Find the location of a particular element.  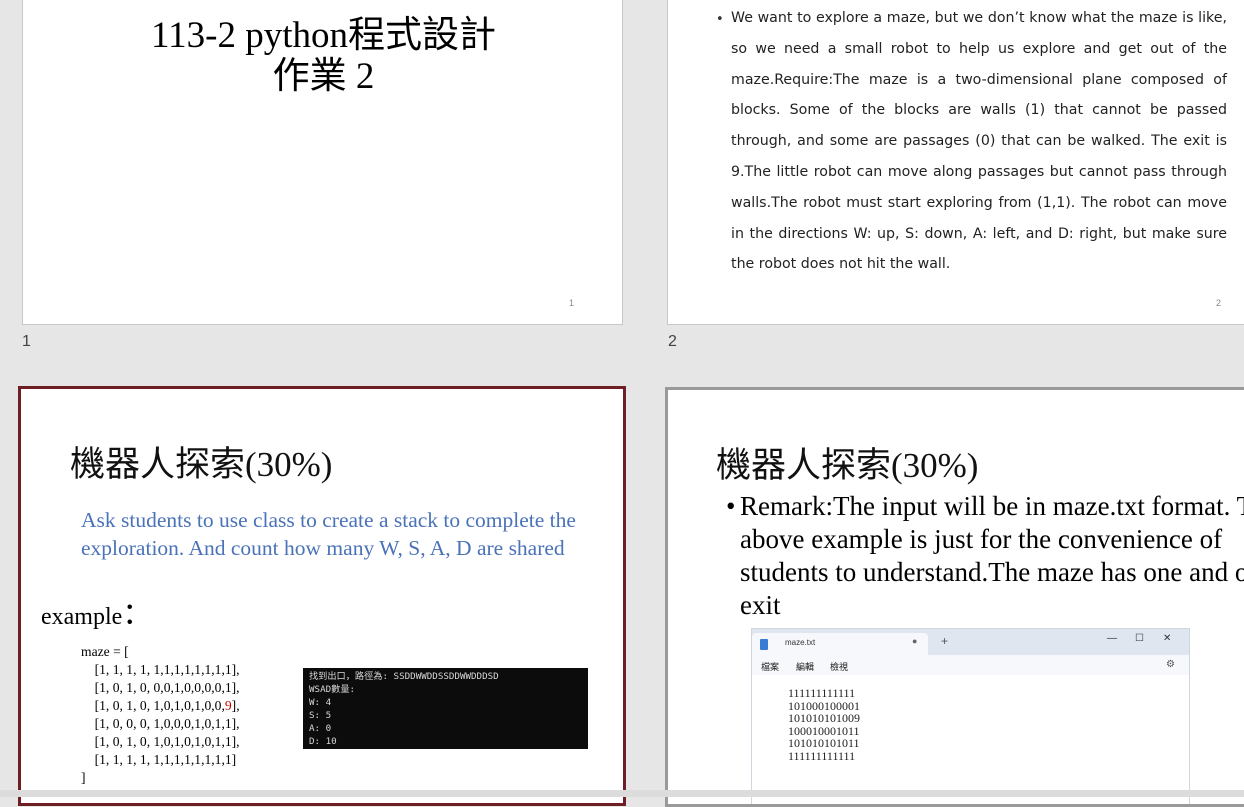

title-line-2: 作業 2 is located at coordinates (323, 76).